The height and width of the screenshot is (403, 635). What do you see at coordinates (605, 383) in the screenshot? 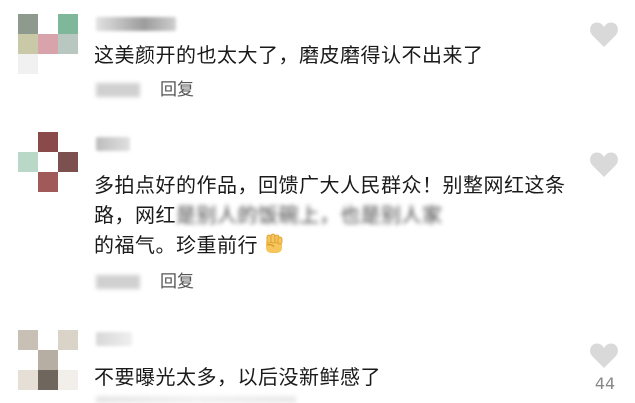
I see `like-count: 44` at bounding box center [605, 383].